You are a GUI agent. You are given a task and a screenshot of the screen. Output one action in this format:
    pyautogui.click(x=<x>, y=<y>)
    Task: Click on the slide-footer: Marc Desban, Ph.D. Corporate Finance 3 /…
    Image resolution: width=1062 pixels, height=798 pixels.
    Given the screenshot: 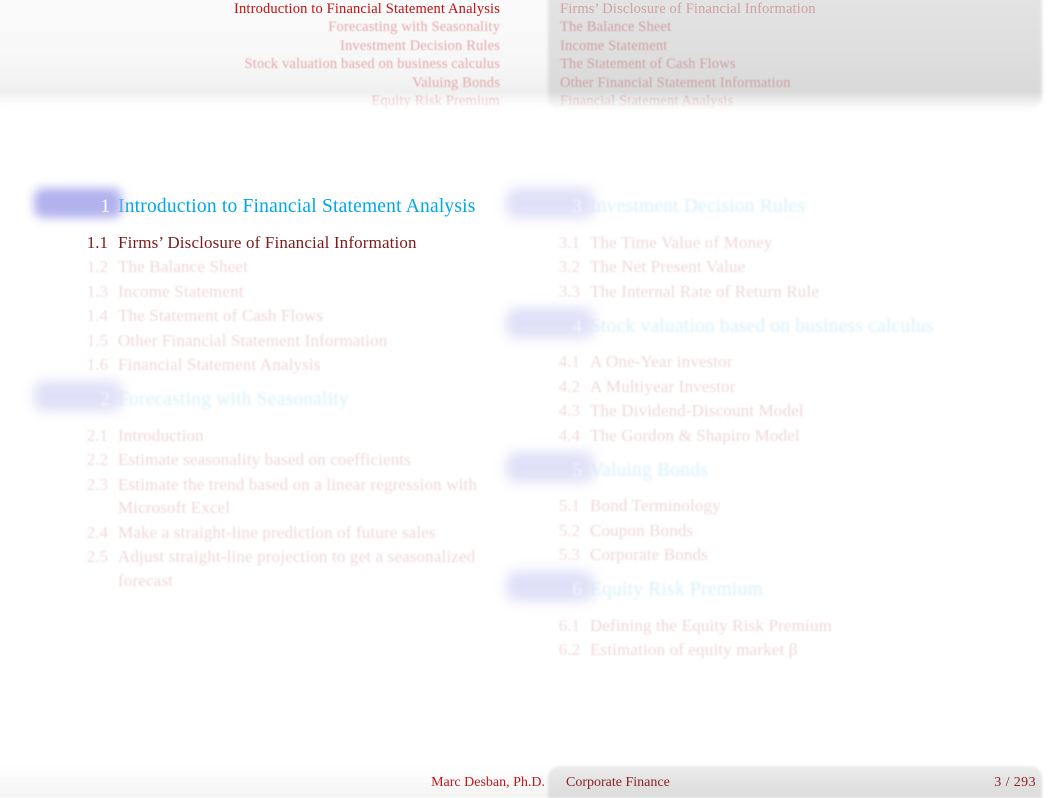 What is the action you would take?
    pyautogui.click(x=531, y=782)
    